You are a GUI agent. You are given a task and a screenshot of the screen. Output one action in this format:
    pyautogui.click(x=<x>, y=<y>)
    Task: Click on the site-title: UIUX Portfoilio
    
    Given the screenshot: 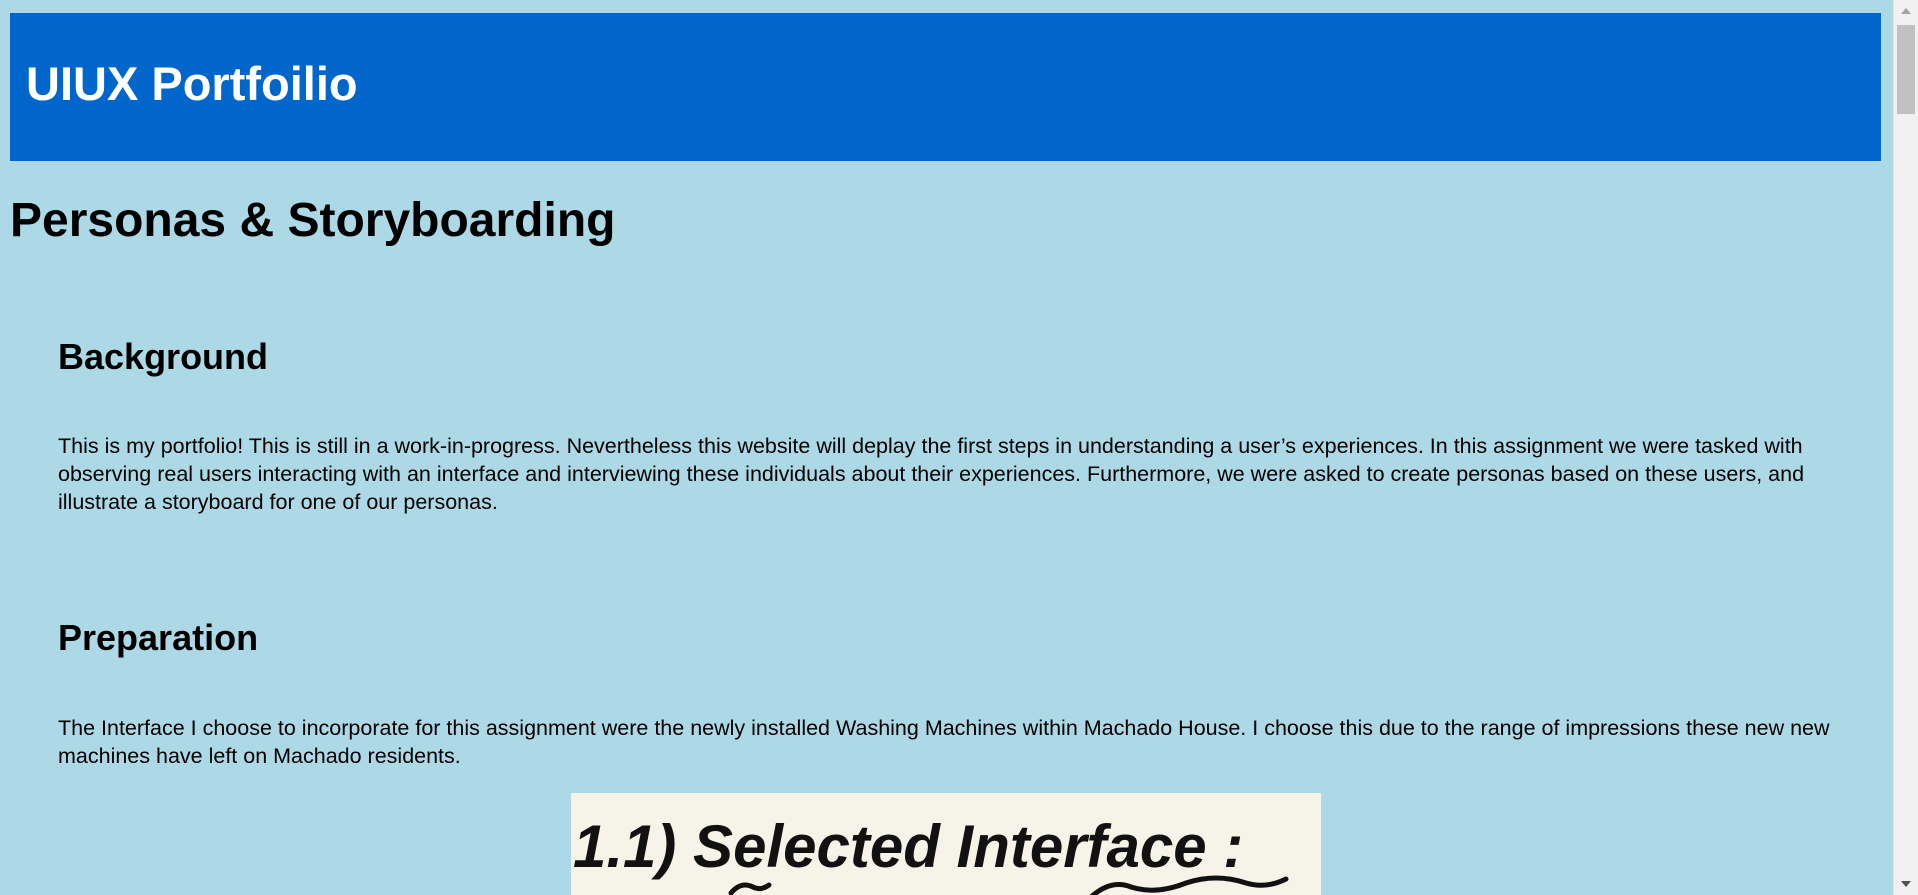 What is the action you would take?
    pyautogui.click(x=192, y=83)
    